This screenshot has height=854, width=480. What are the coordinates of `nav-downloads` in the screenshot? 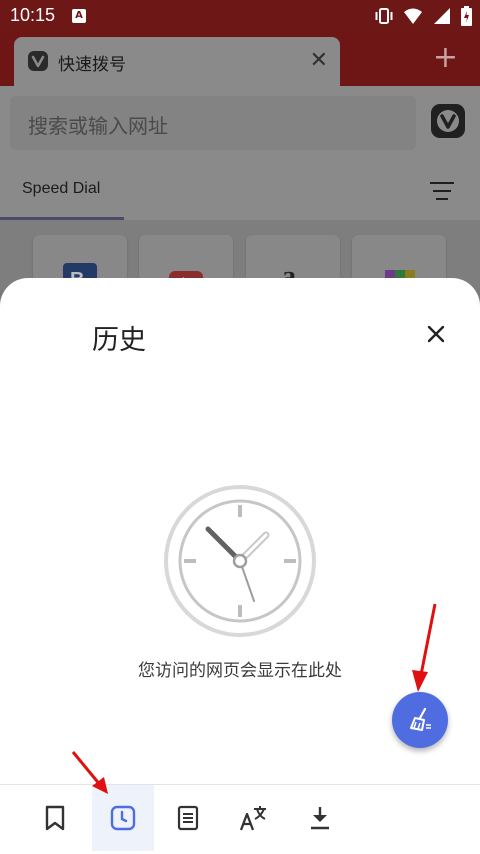 It's located at (320, 818).